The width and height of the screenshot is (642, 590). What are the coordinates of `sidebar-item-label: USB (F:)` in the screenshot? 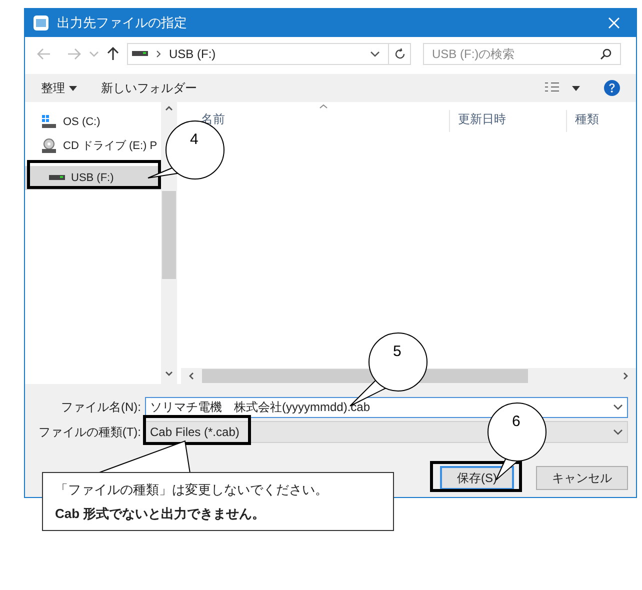 It's located at (92, 178).